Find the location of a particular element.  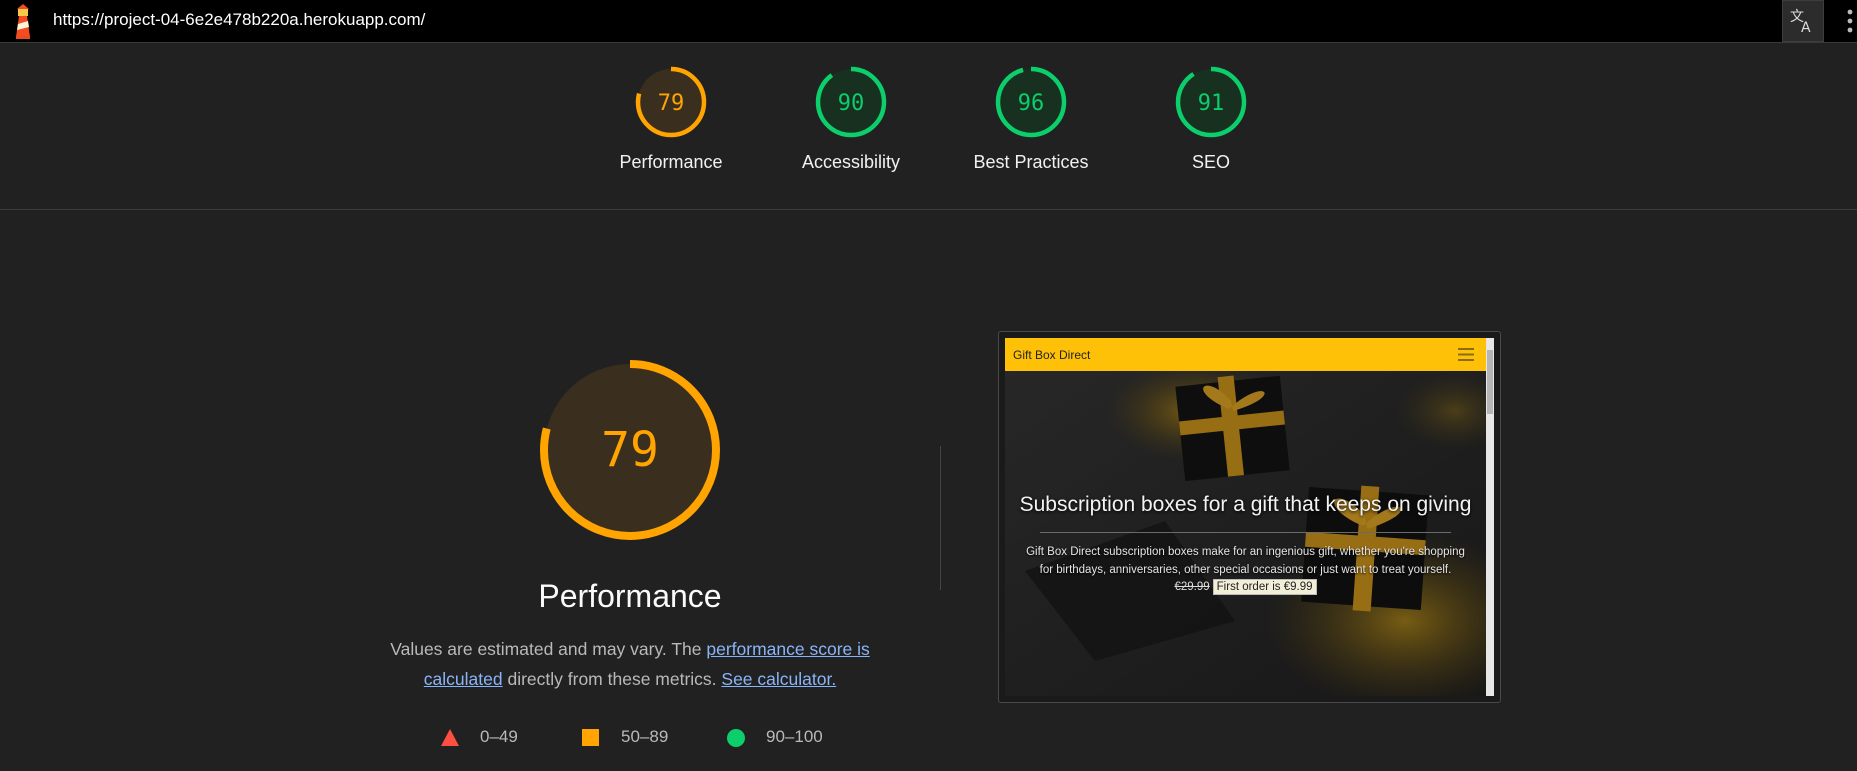

preview-scrollbar is located at coordinates (1490, 517).